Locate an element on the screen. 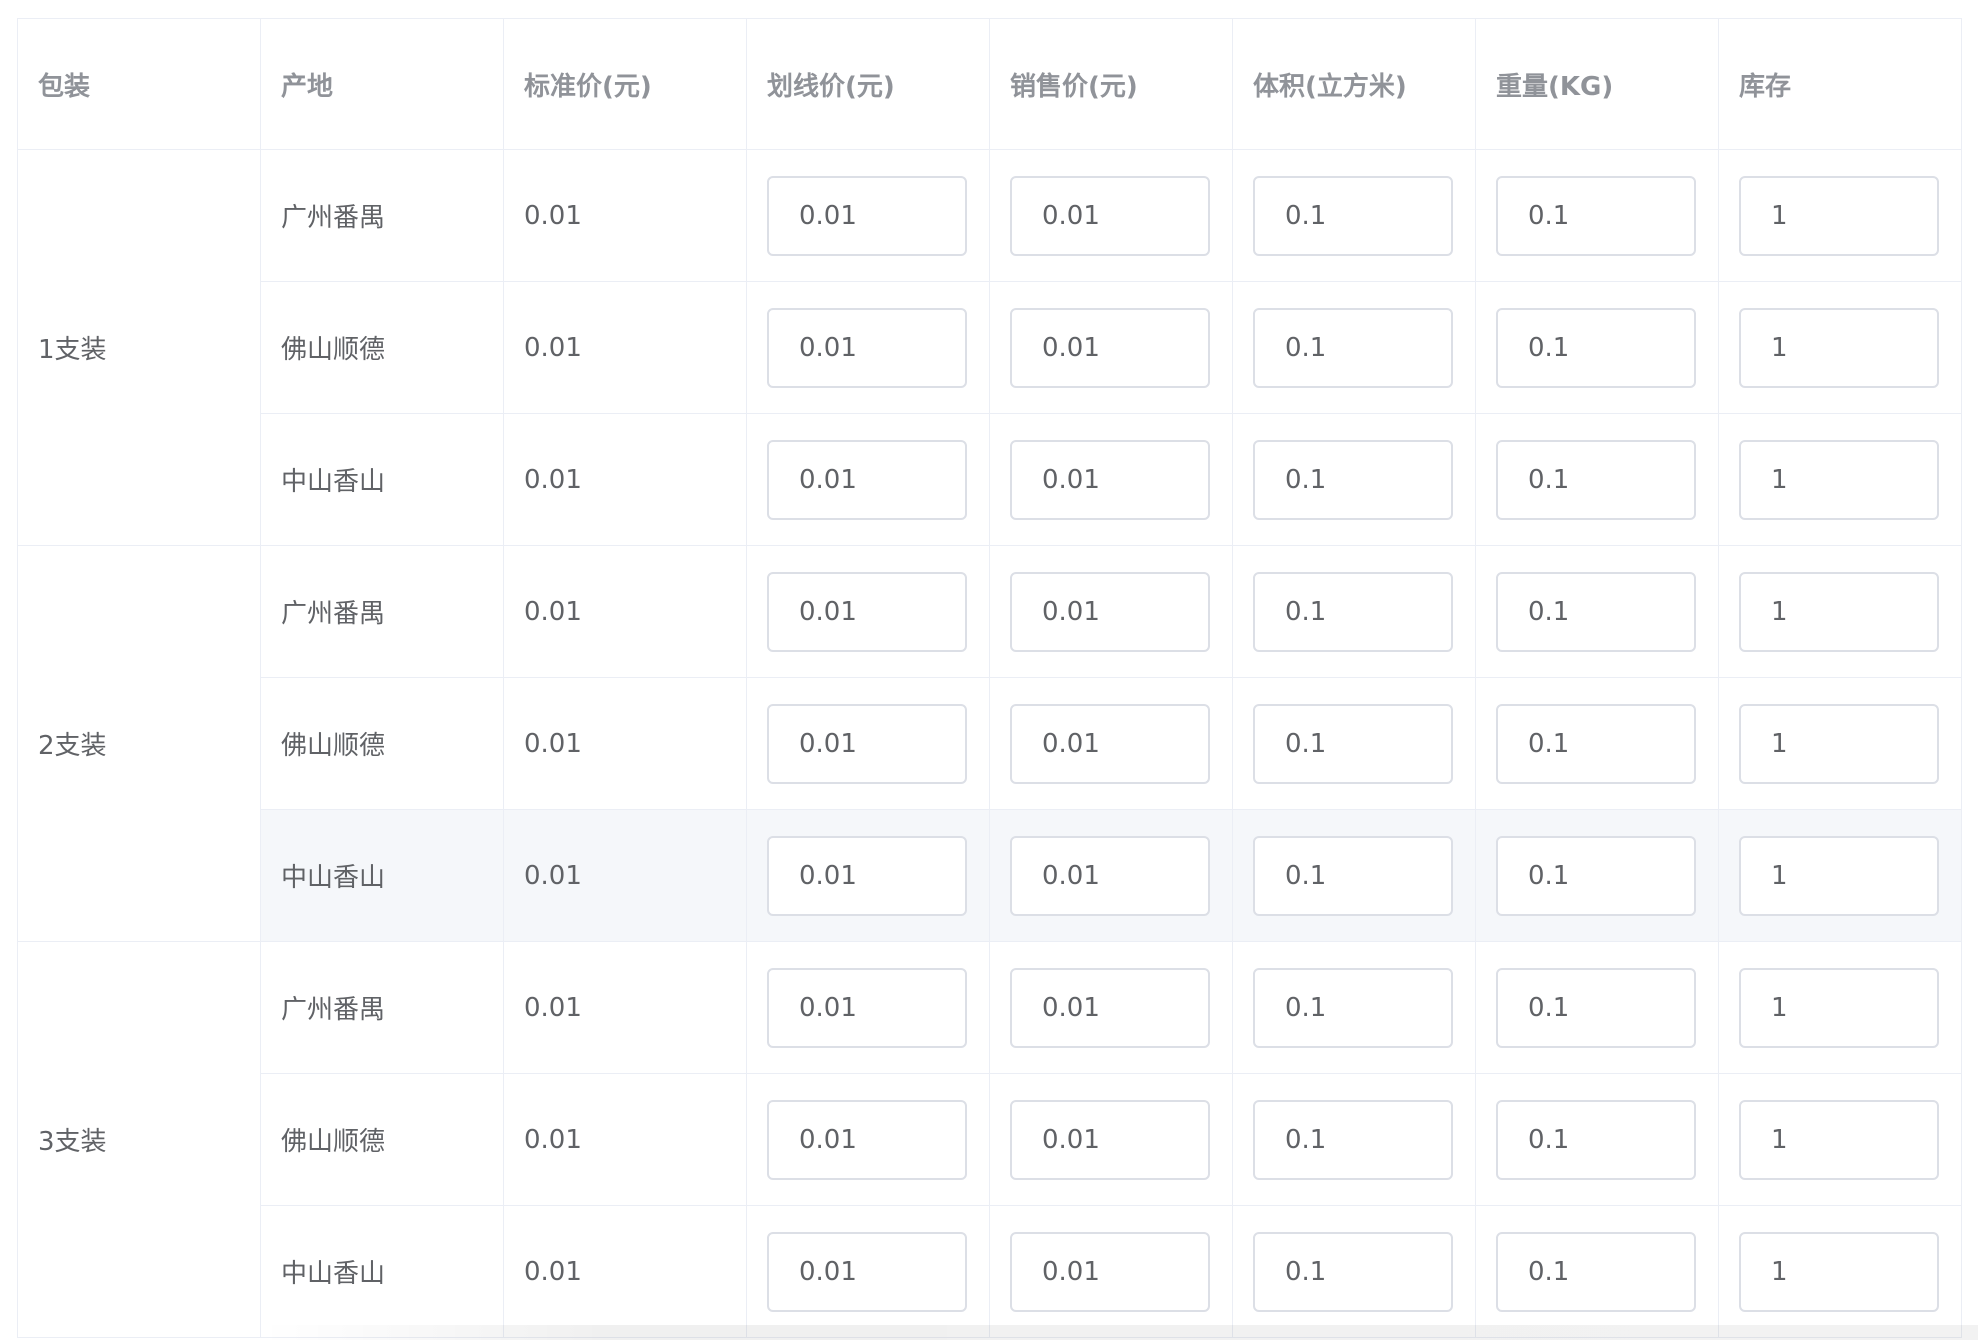 The width and height of the screenshot is (1978, 1340). header-volume: 体积(立方米) is located at coordinates (1354, 84).